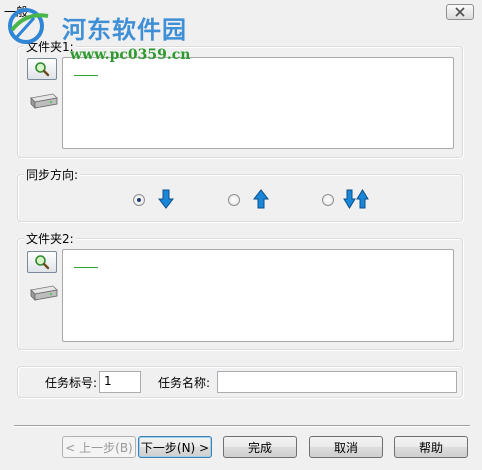 The image size is (482, 470). I want to click on folder1-placeholder-line, so click(86, 75).